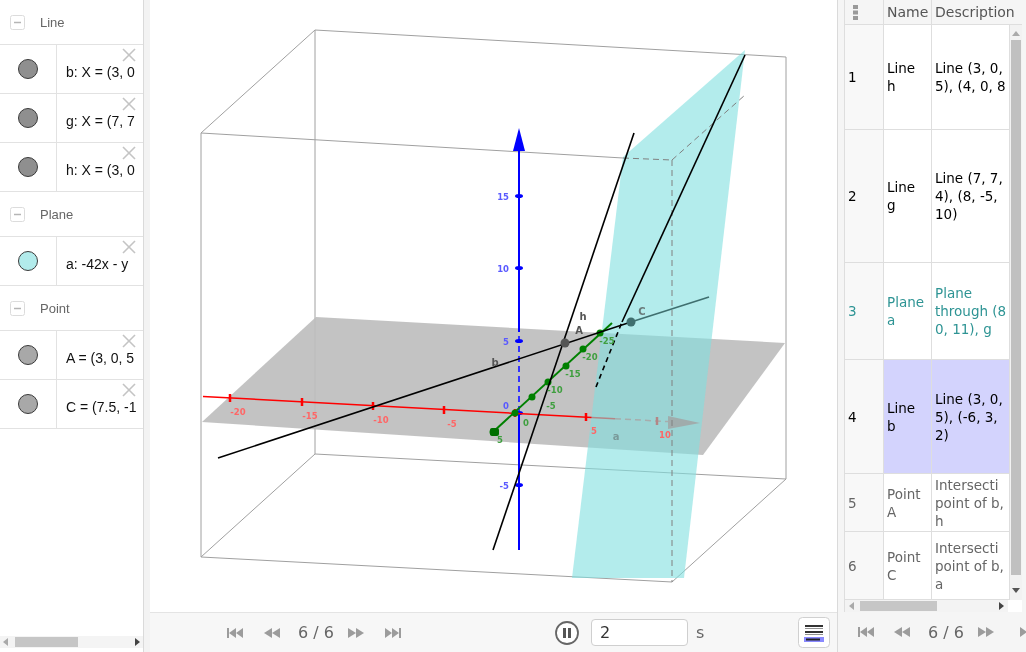 The image size is (1026, 652). Describe the element at coordinates (503, 196) in the screenshot. I see `axis-tick-label: 15` at that location.